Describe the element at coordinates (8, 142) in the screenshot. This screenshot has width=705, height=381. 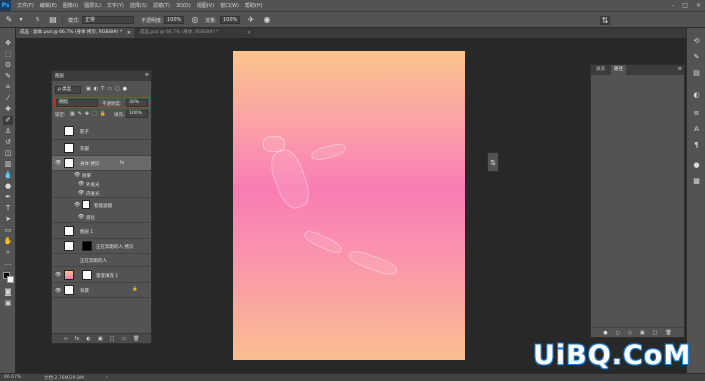
I see `history-brush-tool-icon: ↺` at that location.